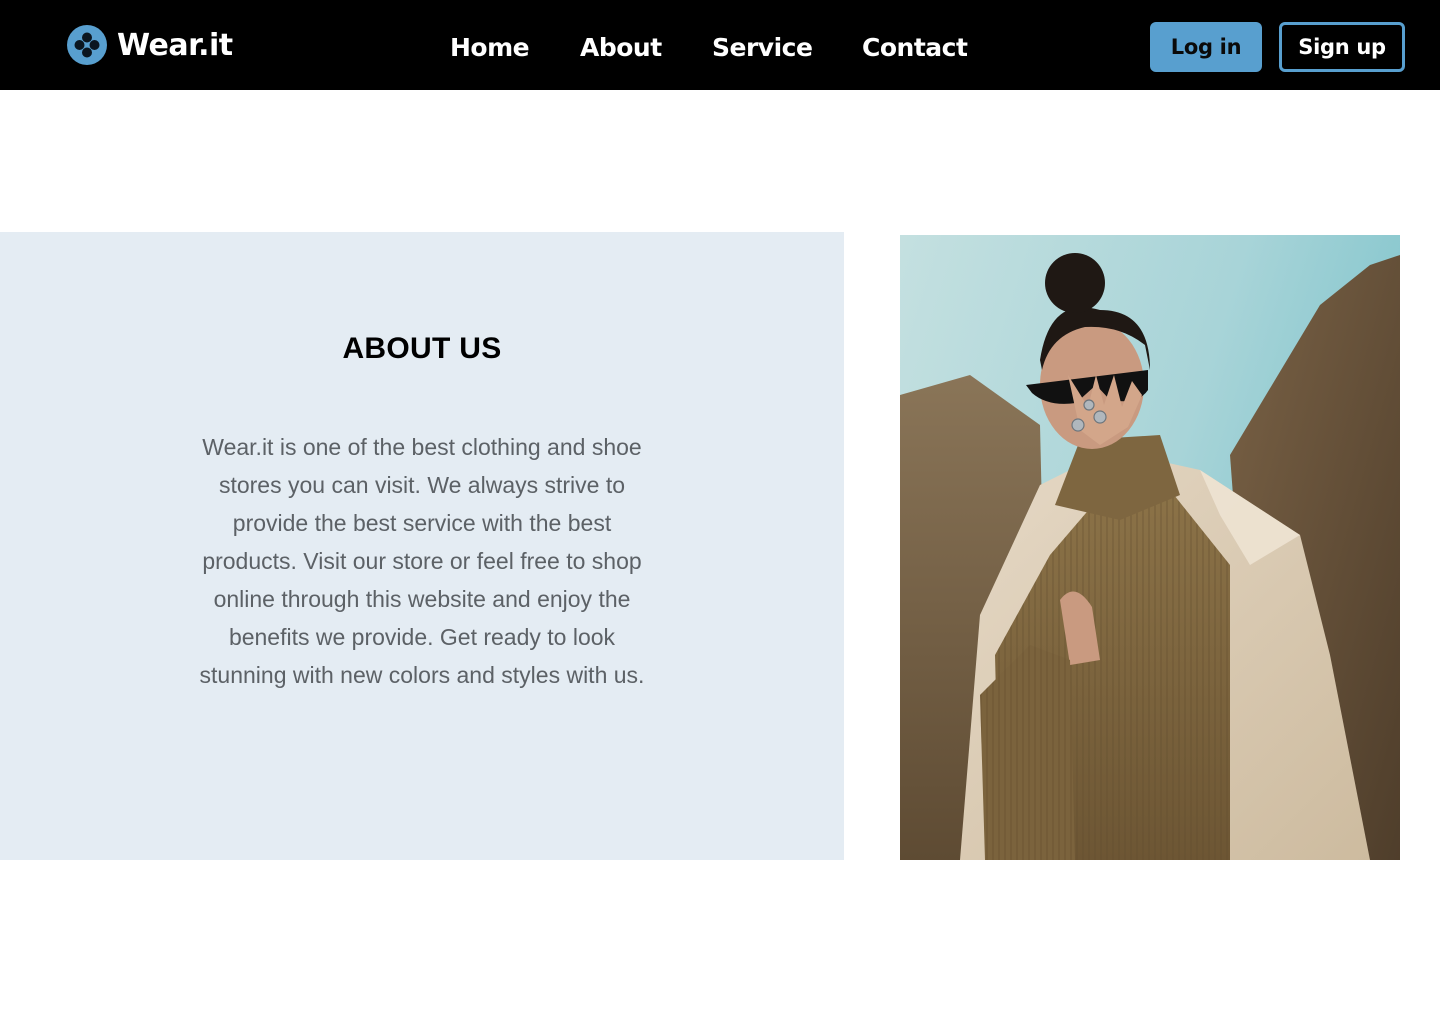 This screenshot has width=1440, height=1024. Describe the element at coordinates (422, 348) in the screenshot. I see `about-title: ABOUT US` at that location.